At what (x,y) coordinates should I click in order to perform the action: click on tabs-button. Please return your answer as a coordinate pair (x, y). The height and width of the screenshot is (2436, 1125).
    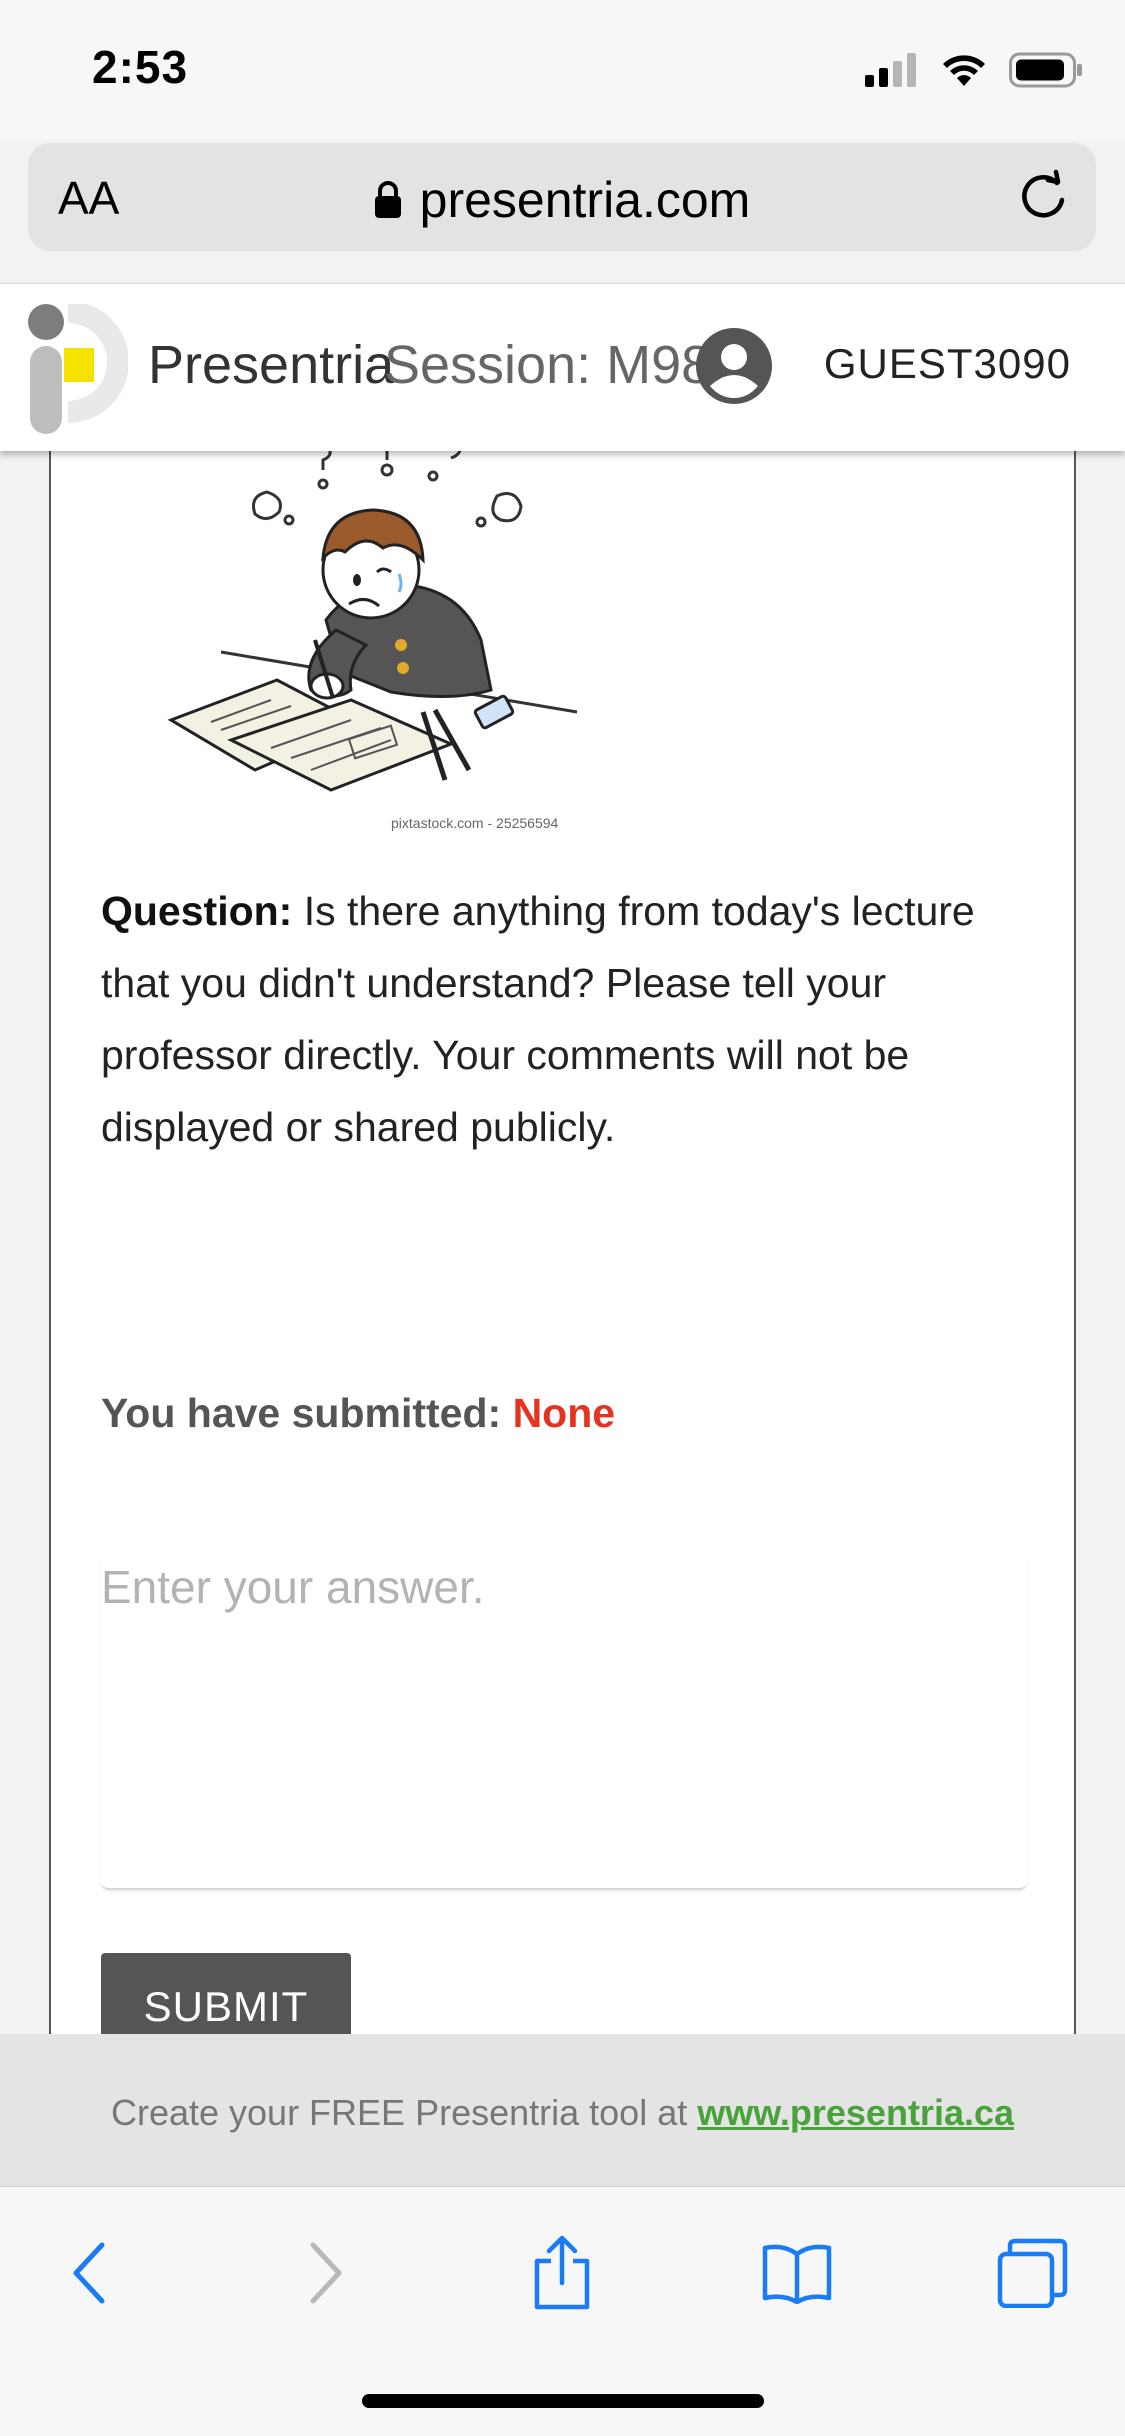
    Looking at the image, I should click on (1033, 2273).